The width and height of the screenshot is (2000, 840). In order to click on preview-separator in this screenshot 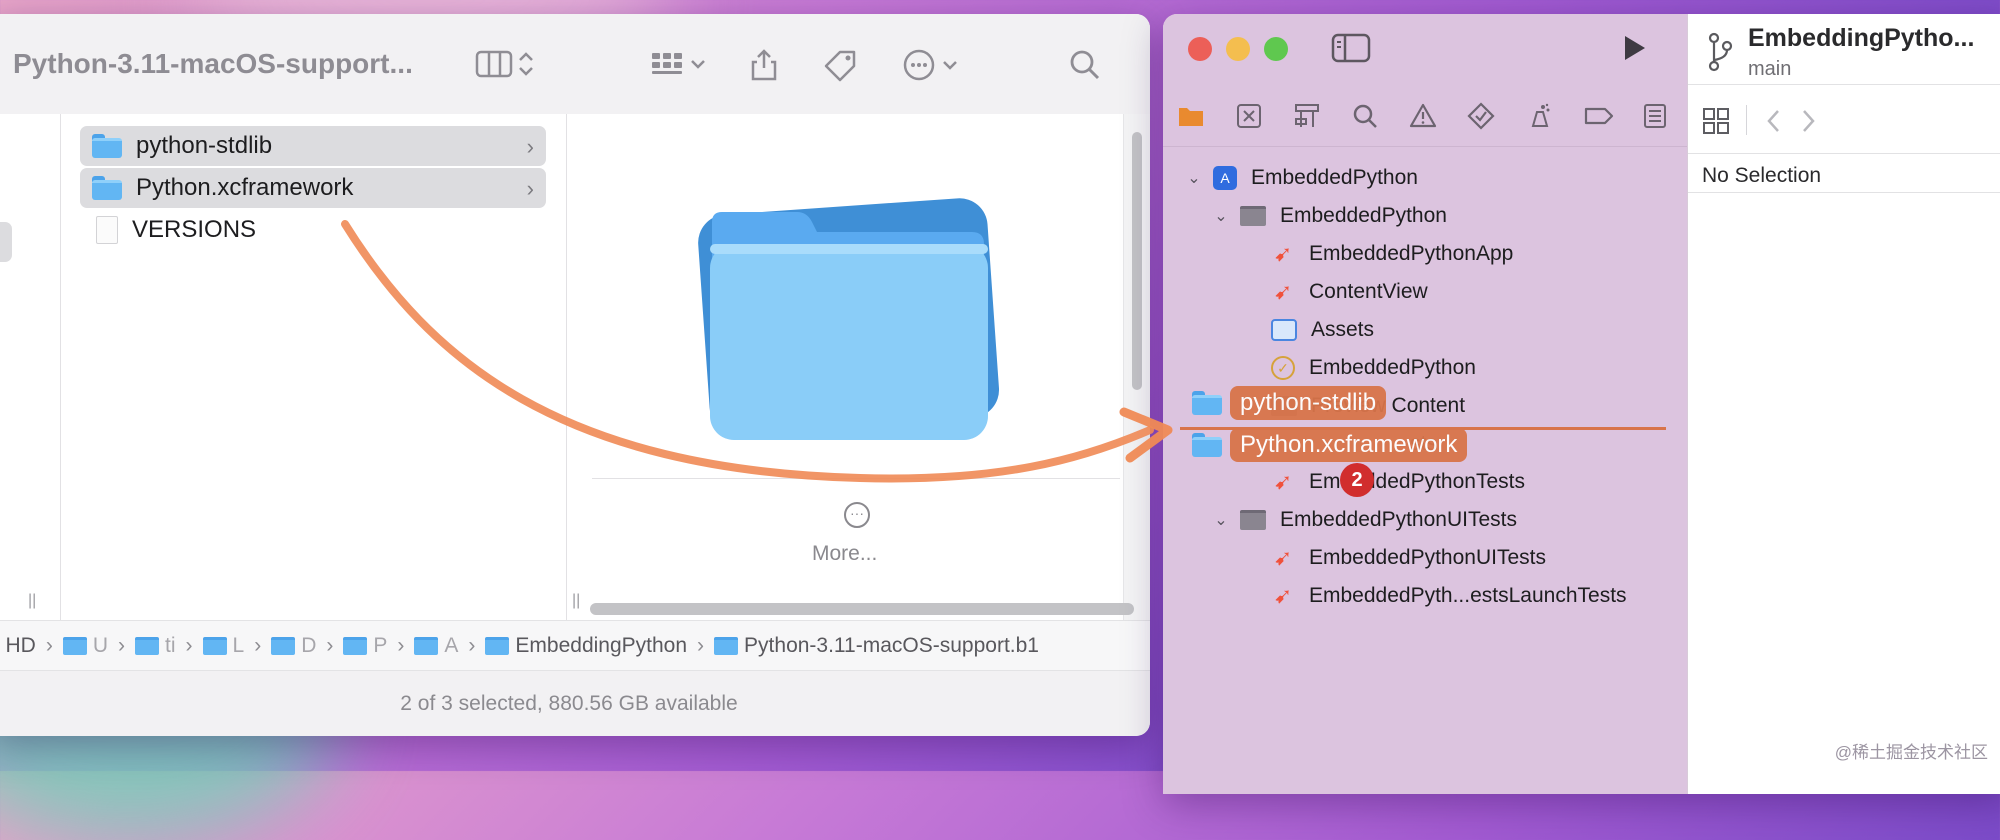, I will do `click(856, 478)`.